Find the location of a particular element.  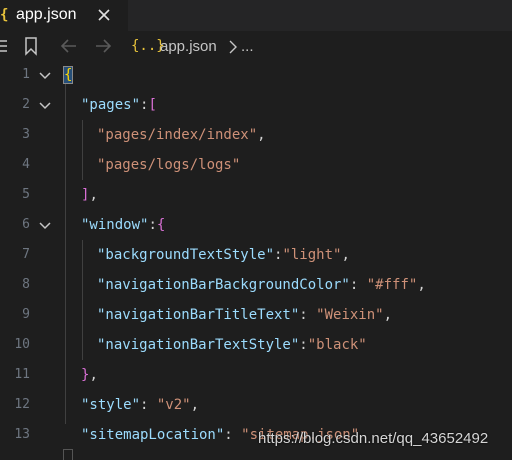

json-key: "navigationBarTextStyle" is located at coordinates (198, 345).